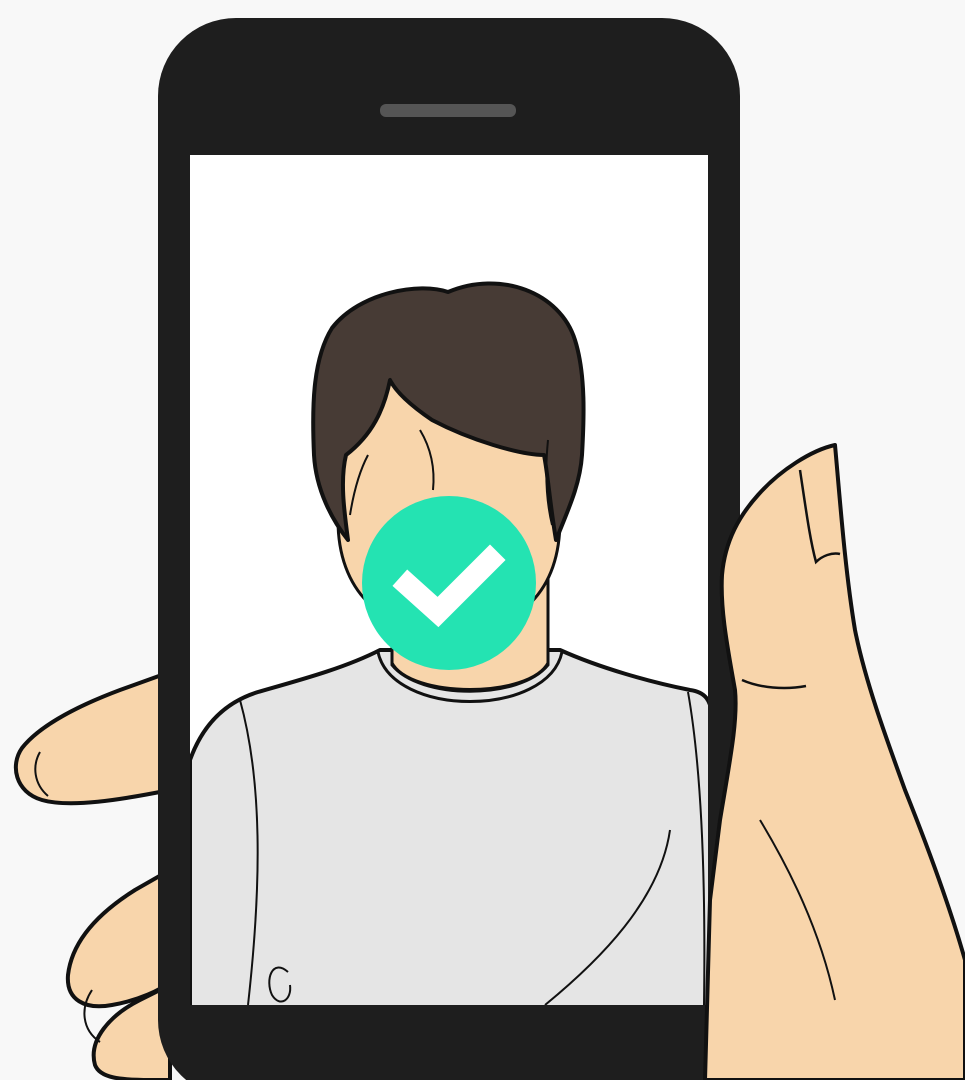 The width and height of the screenshot is (965, 1080). I want to click on phone-speaker, so click(448, 110).